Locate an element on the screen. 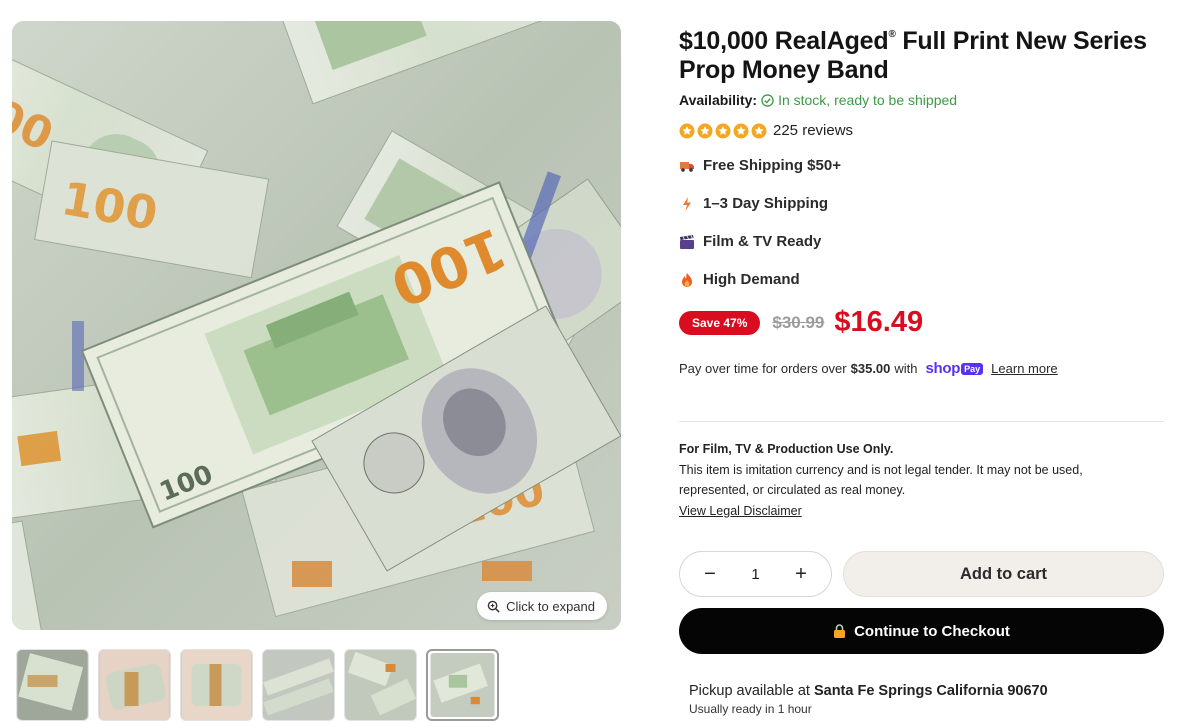  feature-free-shipping: Free Shipping $50+ is located at coordinates (760, 165).